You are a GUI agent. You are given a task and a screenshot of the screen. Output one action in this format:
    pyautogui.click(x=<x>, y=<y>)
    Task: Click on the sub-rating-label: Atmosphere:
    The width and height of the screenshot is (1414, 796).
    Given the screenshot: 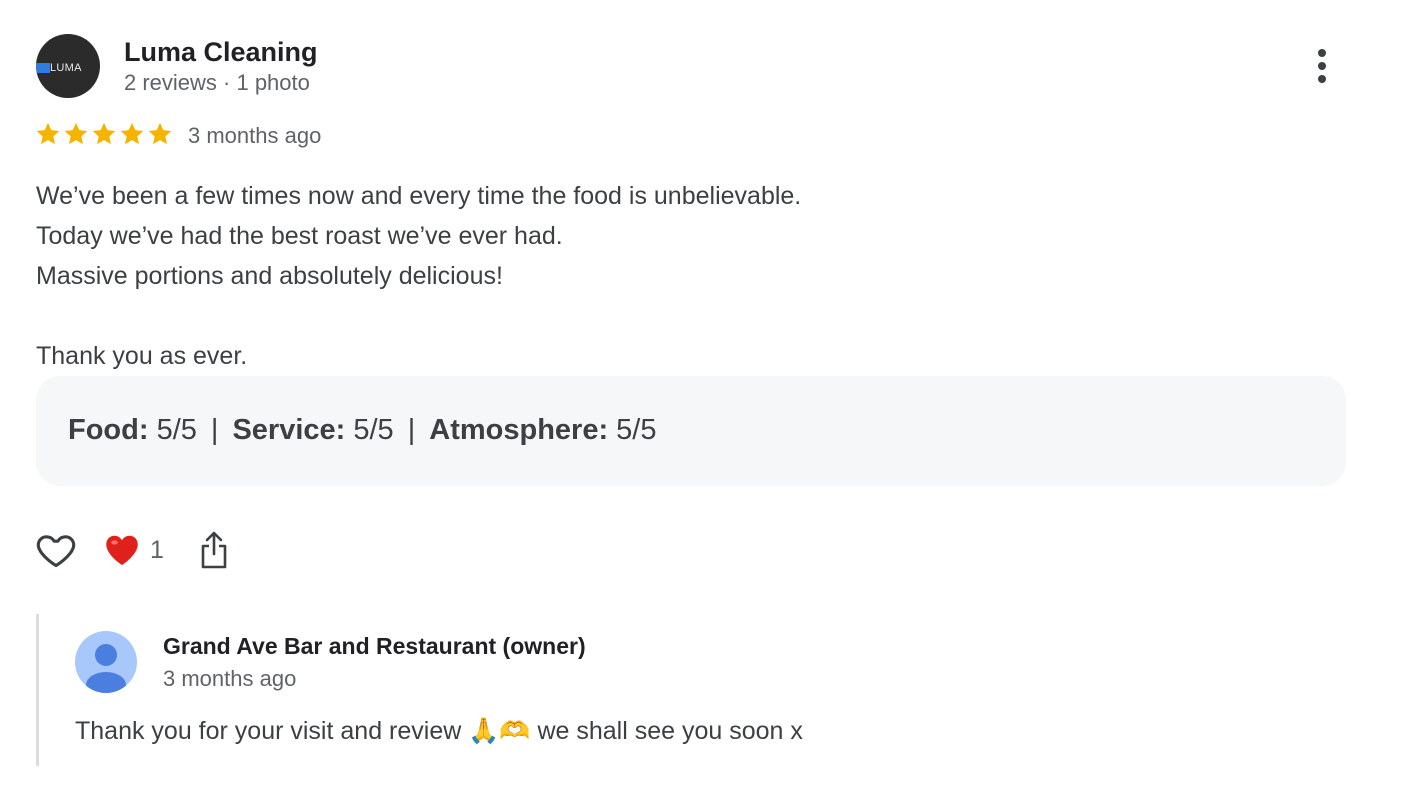 What is the action you would take?
    pyautogui.click(x=519, y=430)
    